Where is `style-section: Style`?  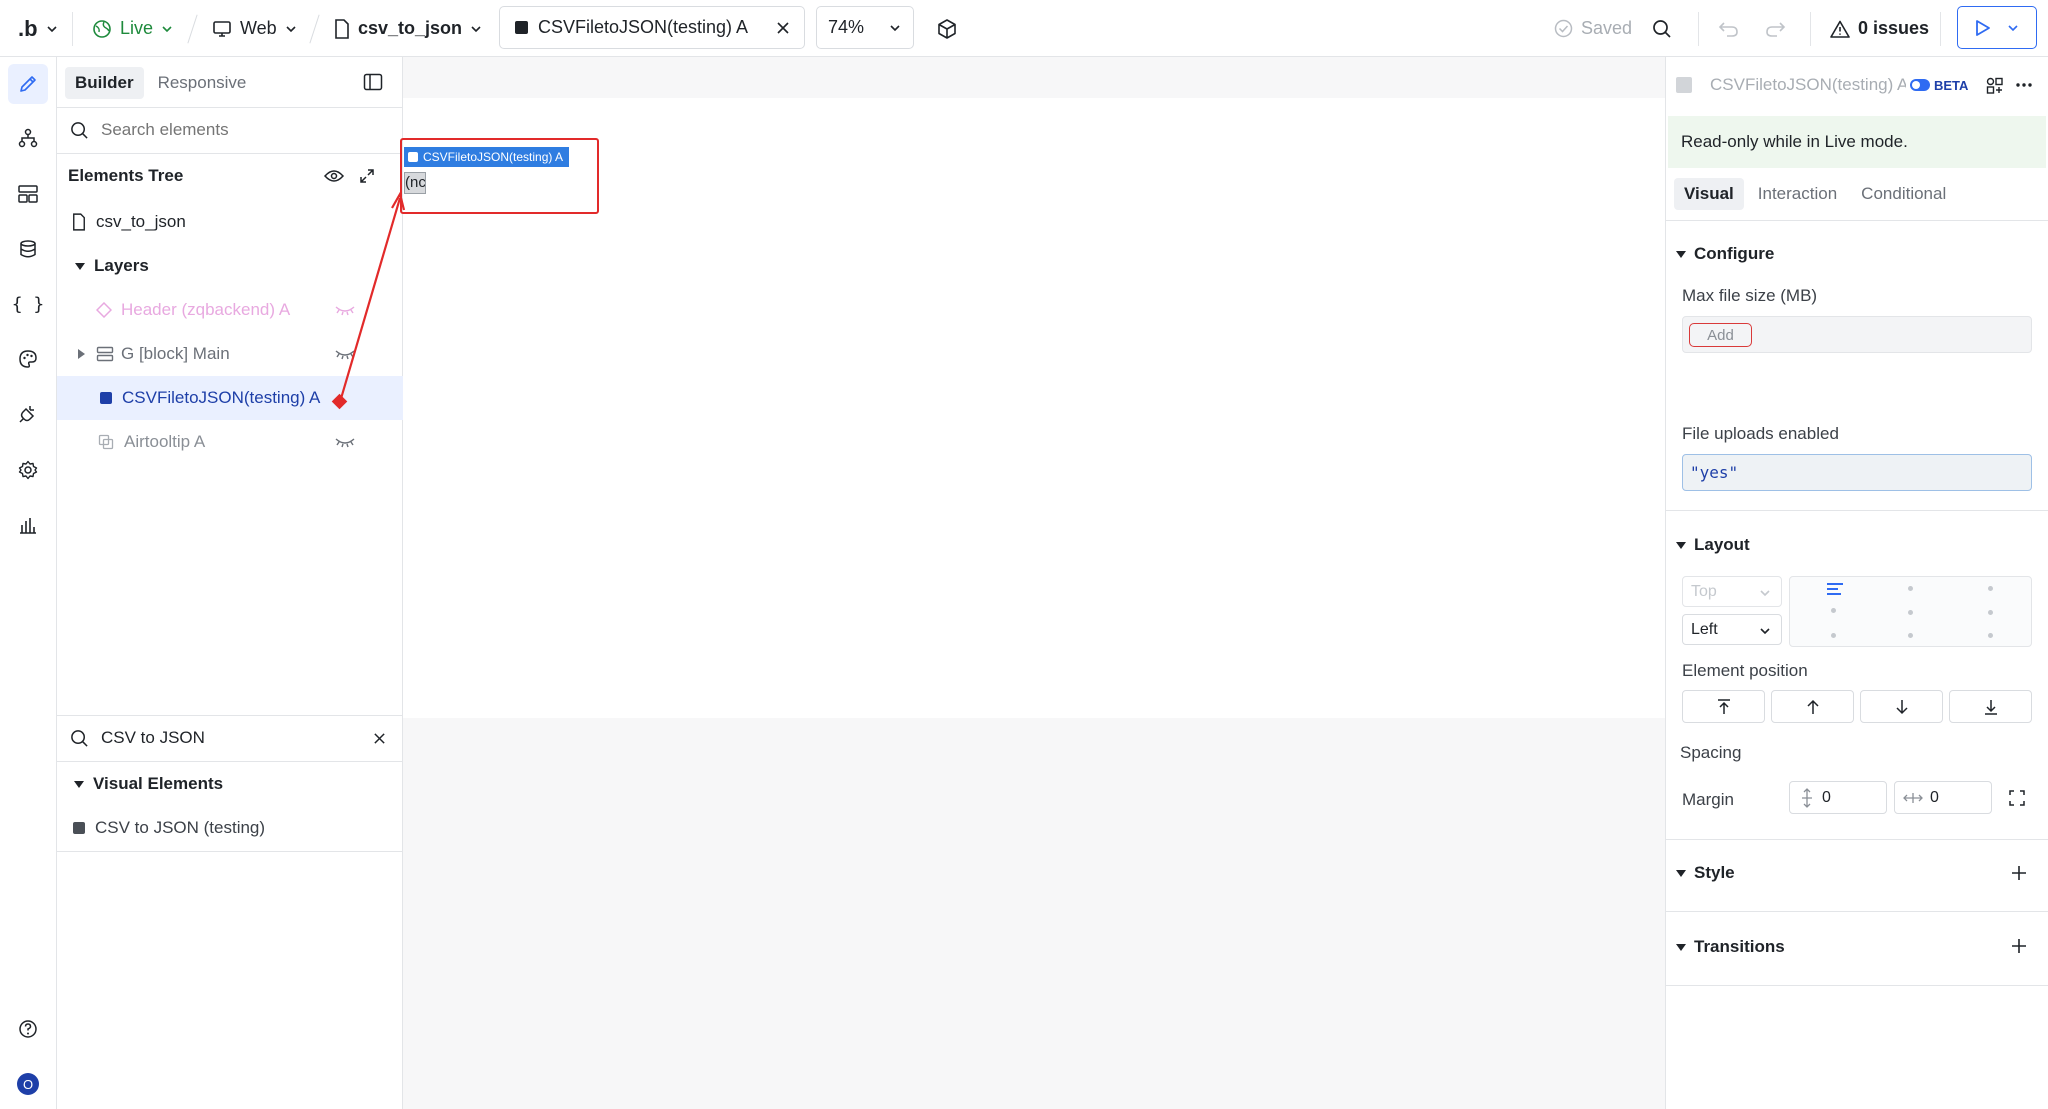
style-section: Style is located at coordinates (1705, 873).